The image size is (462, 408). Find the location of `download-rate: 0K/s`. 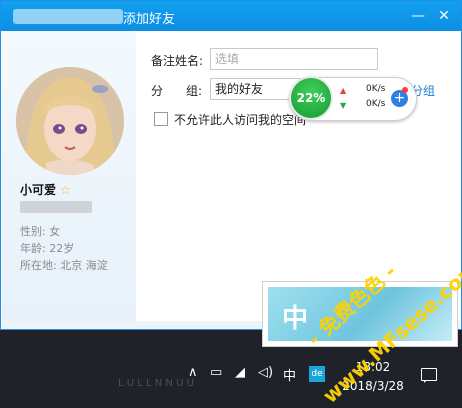

download-rate: 0K/s is located at coordinates (376, 104).